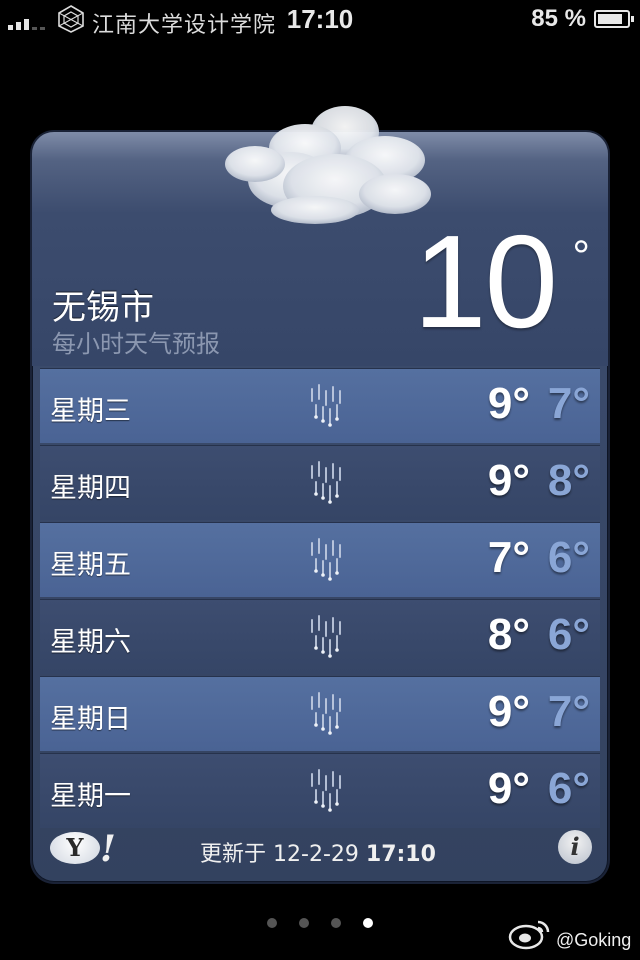 The width and height of the screenshot is (640, 960). Describe the element at coordinates (75, 848) in the screenshot. I see `yahoo-logo-icon: Y` at that location.